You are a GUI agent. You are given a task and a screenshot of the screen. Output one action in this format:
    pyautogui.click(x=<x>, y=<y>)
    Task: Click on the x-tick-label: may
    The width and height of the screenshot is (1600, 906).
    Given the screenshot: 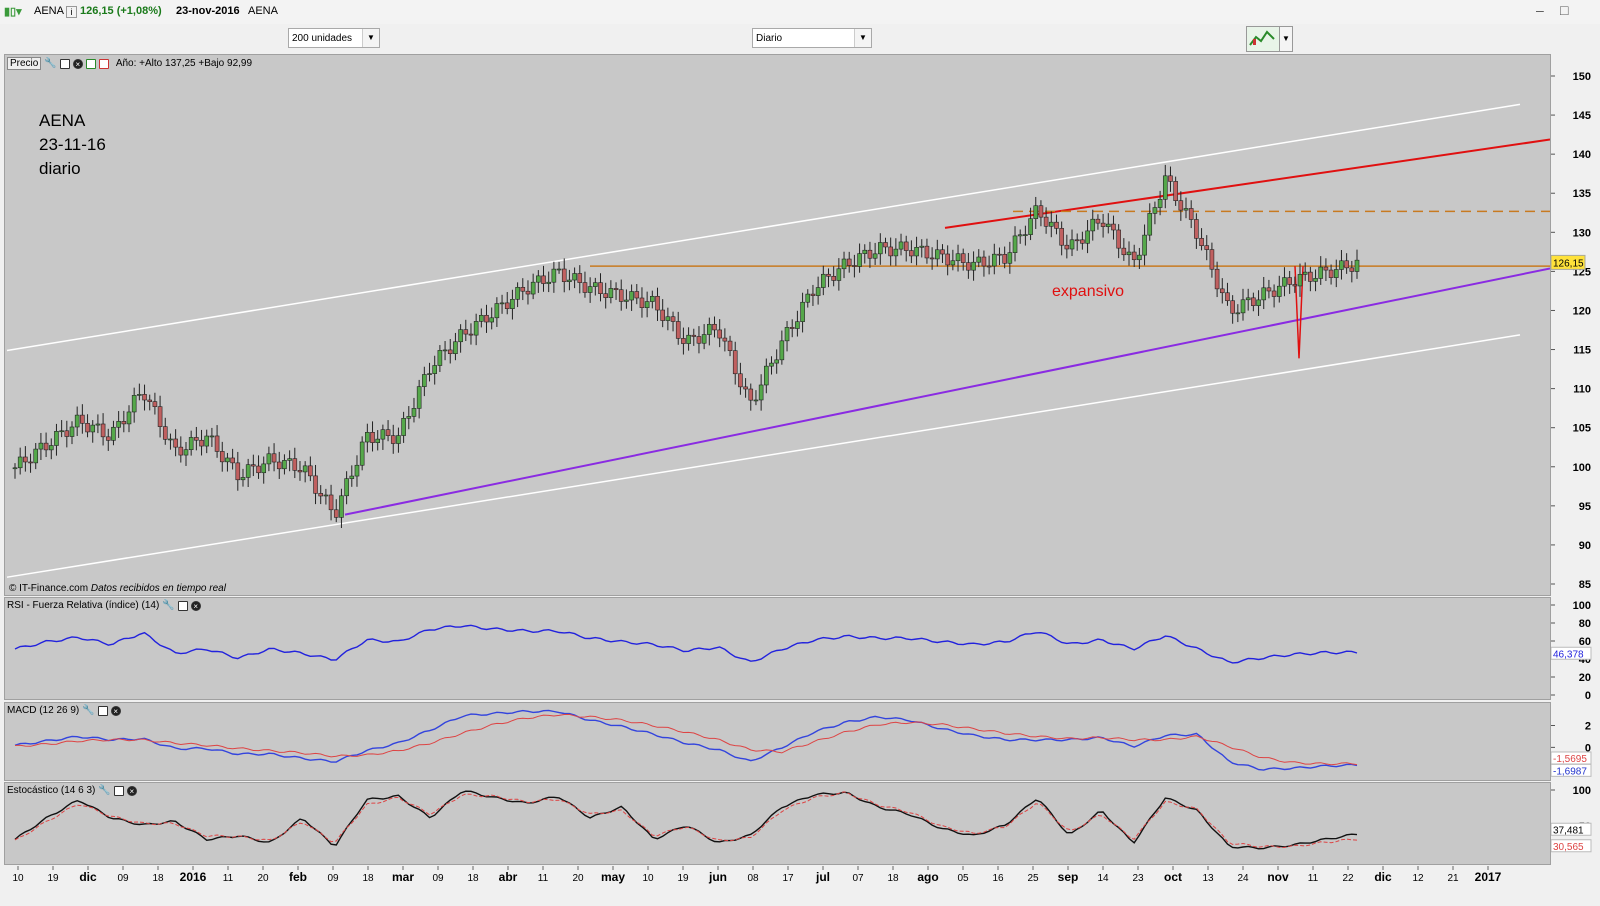 What is the action you would take?
    pyautogui.click(x=613, y=877)
    